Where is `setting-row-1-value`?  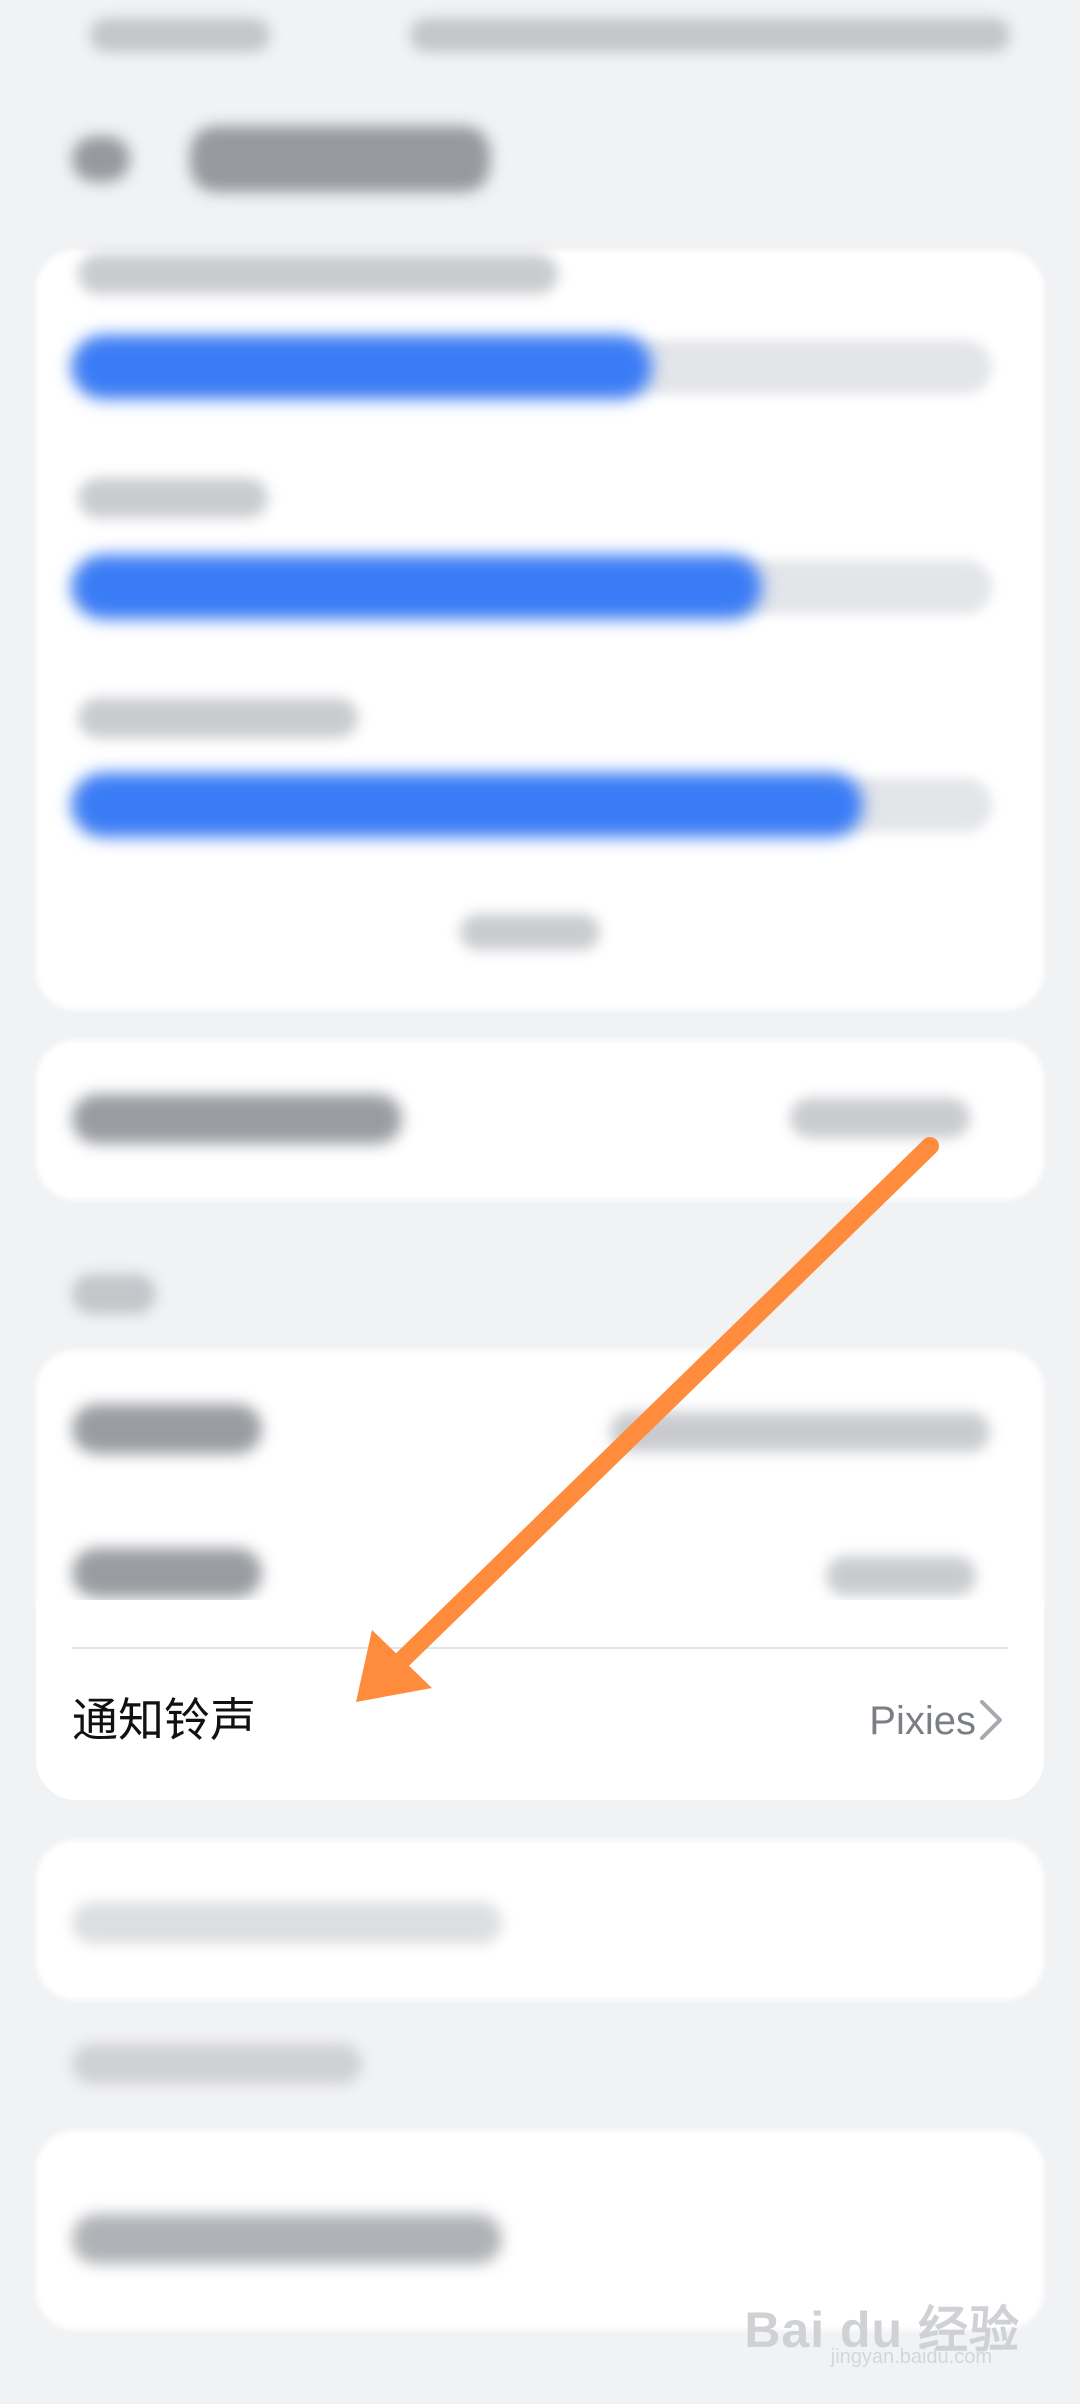
setting-row-1-value is located at coordinates (880, 1118).